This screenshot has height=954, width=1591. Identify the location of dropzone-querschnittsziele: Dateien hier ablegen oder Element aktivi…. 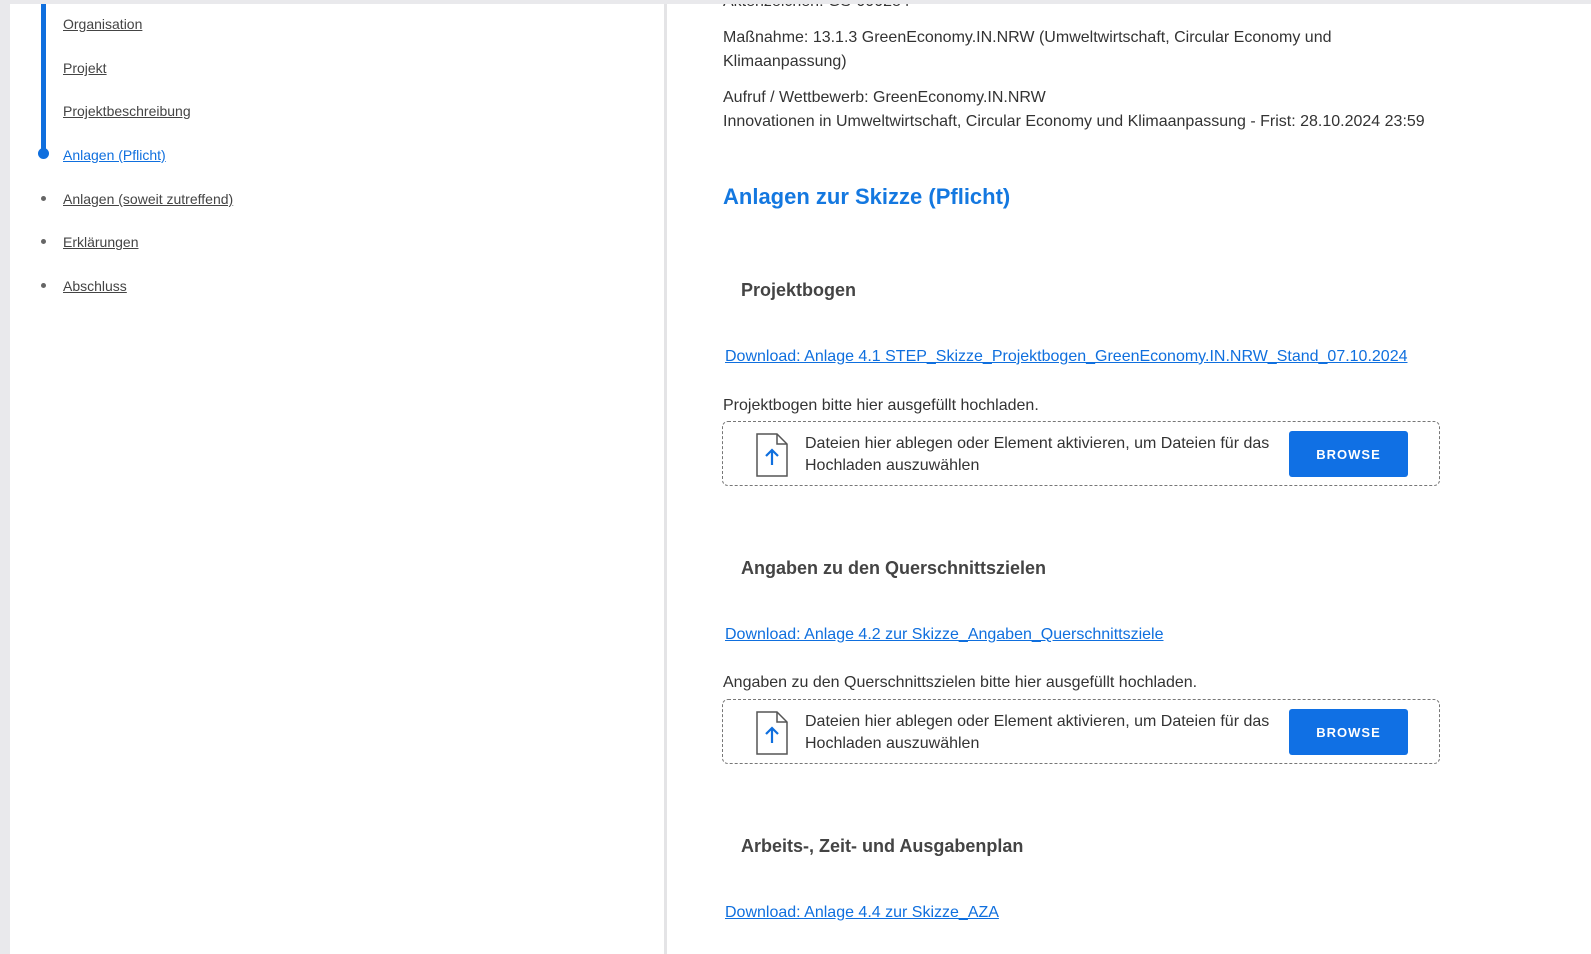
(1081, 731).